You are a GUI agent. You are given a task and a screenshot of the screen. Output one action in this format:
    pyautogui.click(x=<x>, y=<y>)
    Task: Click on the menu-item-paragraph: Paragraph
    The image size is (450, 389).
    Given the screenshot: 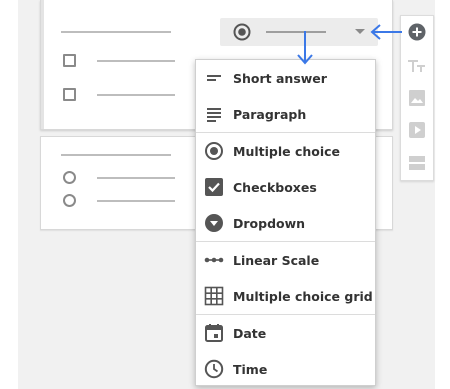 What is the action you would take?
    pyautogui.click(x=285, y=114)
    